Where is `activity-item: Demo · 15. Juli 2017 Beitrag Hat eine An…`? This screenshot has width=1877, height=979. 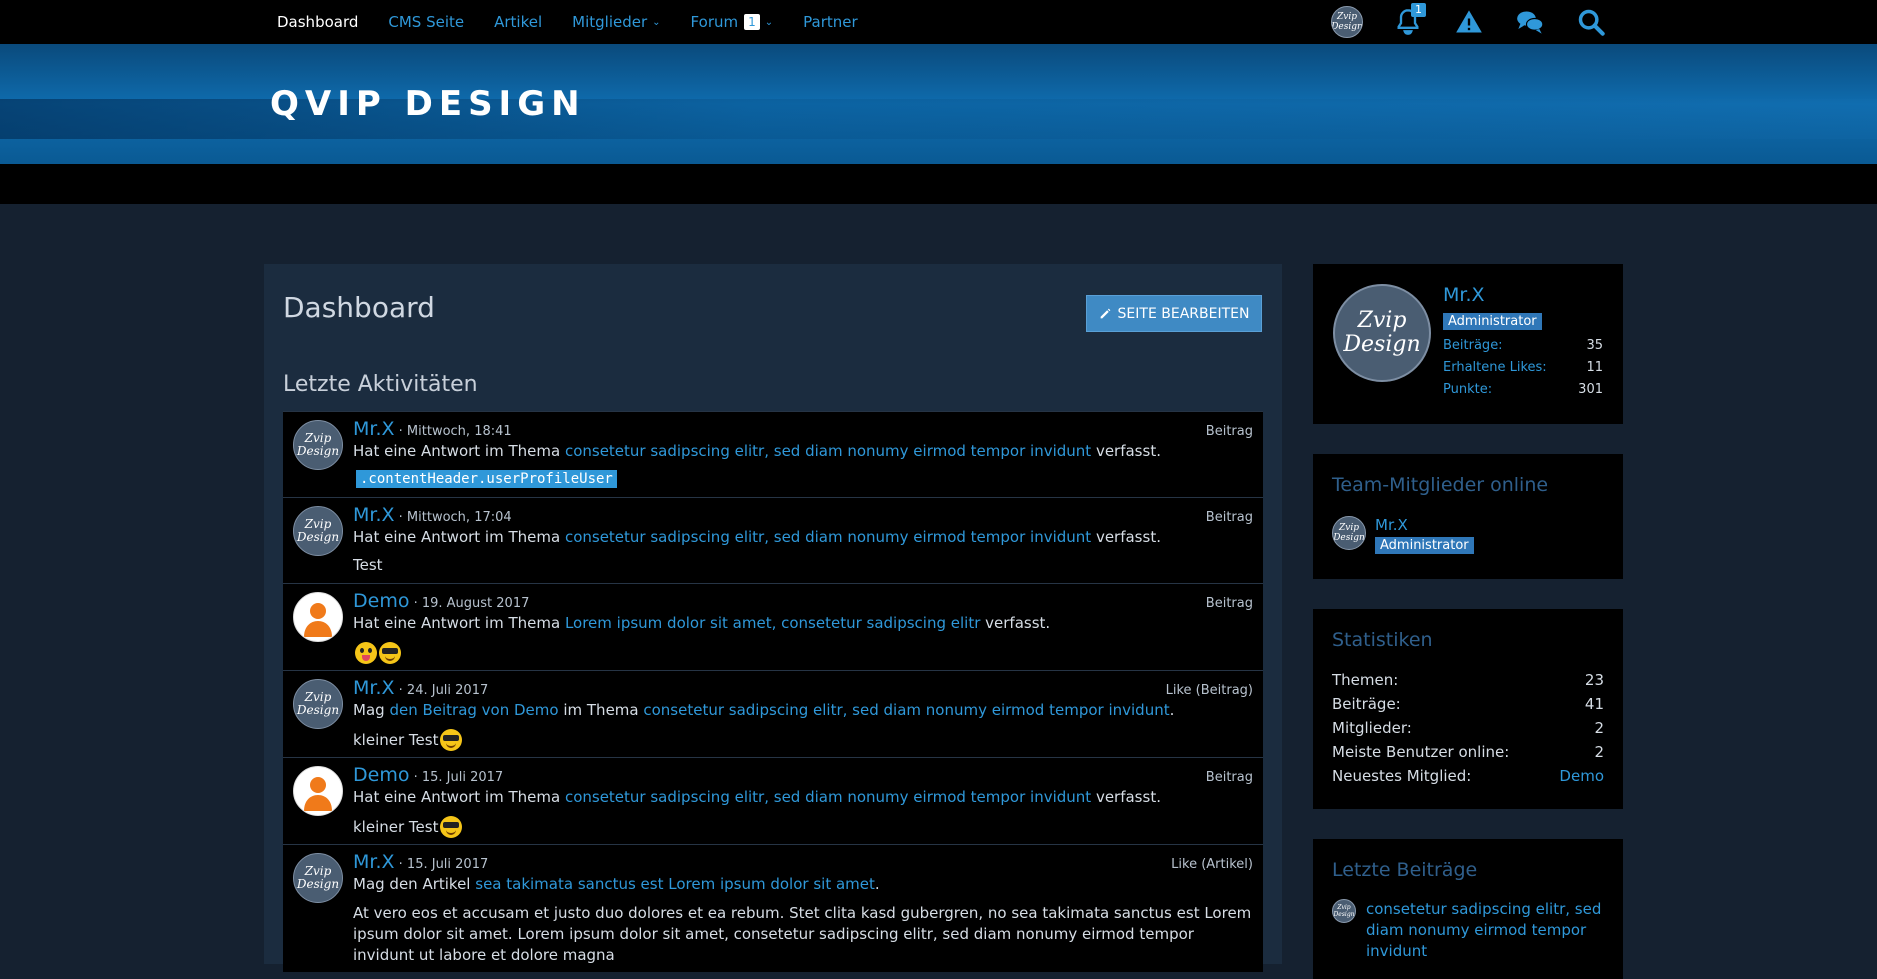 activity-item: Demo · 15. Juli 2017 Beitrag Hat eine An… is located at coordinates (773, 800).